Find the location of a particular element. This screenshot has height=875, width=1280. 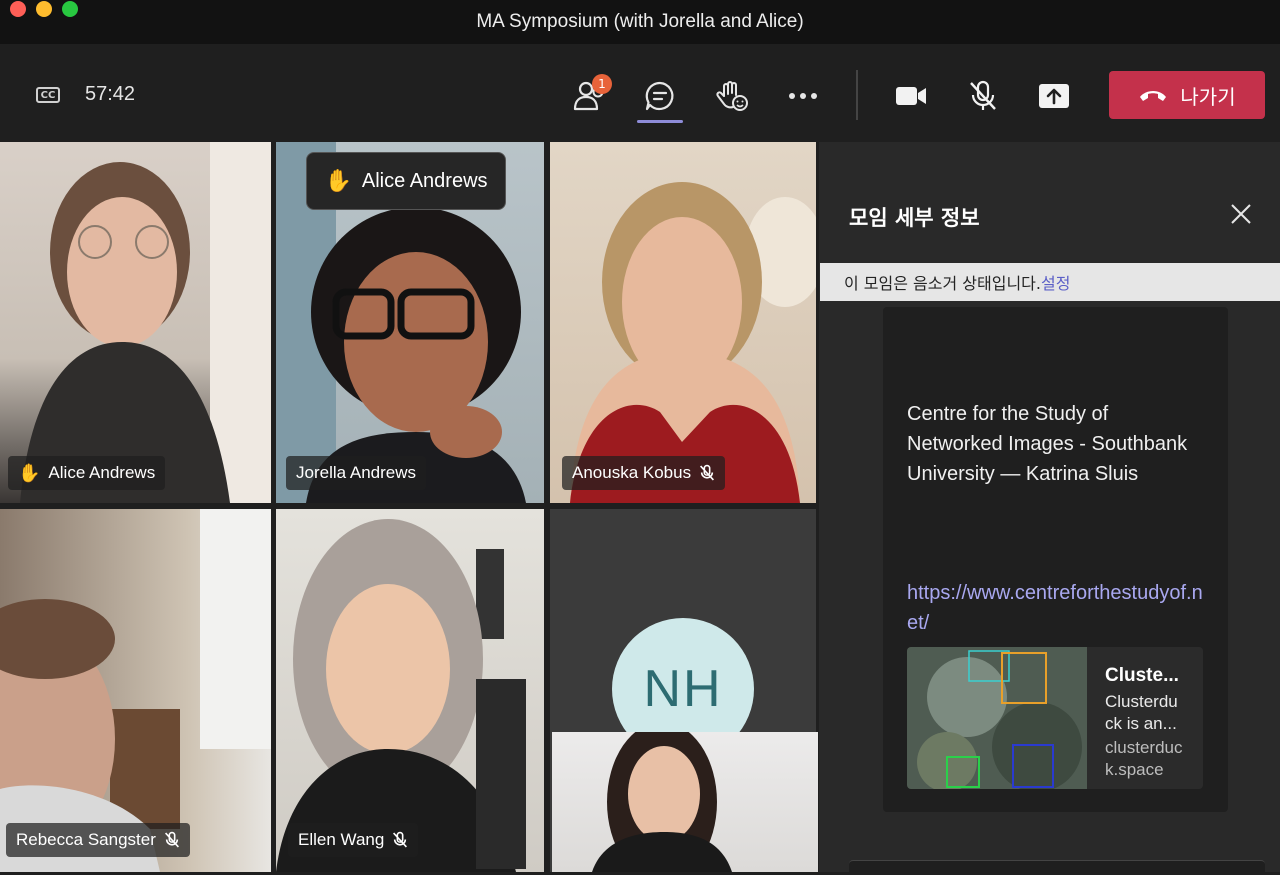

leave-label: 나가기 is located at coordinates (1208, 96).